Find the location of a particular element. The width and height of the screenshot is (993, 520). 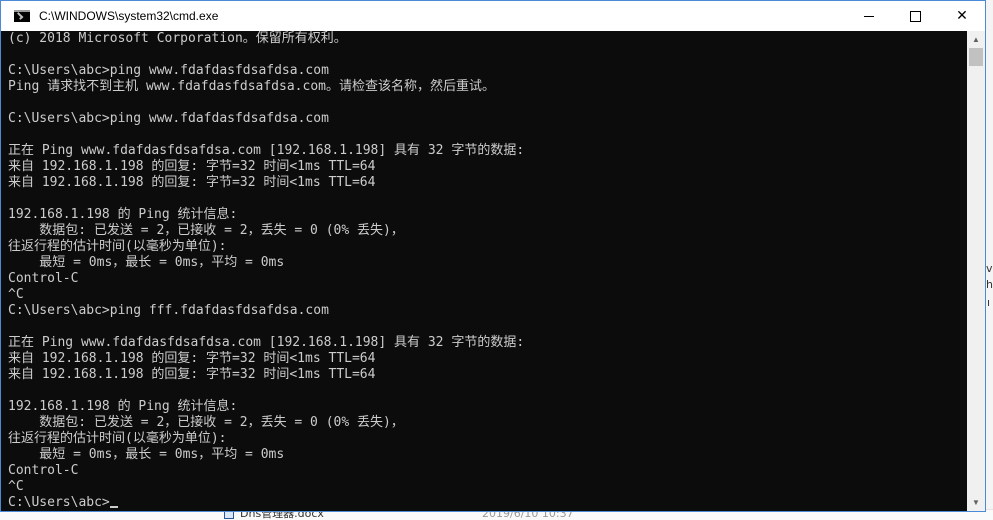

text-cursor is located at coordinates (113, 507).